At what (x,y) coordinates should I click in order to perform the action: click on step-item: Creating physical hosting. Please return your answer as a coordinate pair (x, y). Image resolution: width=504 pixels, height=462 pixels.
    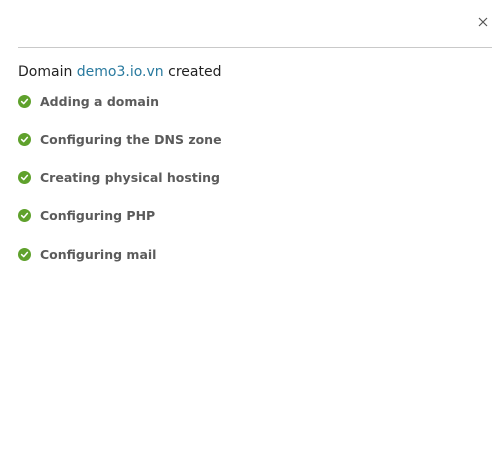
    Looking at the image, I should click on (120, 178).